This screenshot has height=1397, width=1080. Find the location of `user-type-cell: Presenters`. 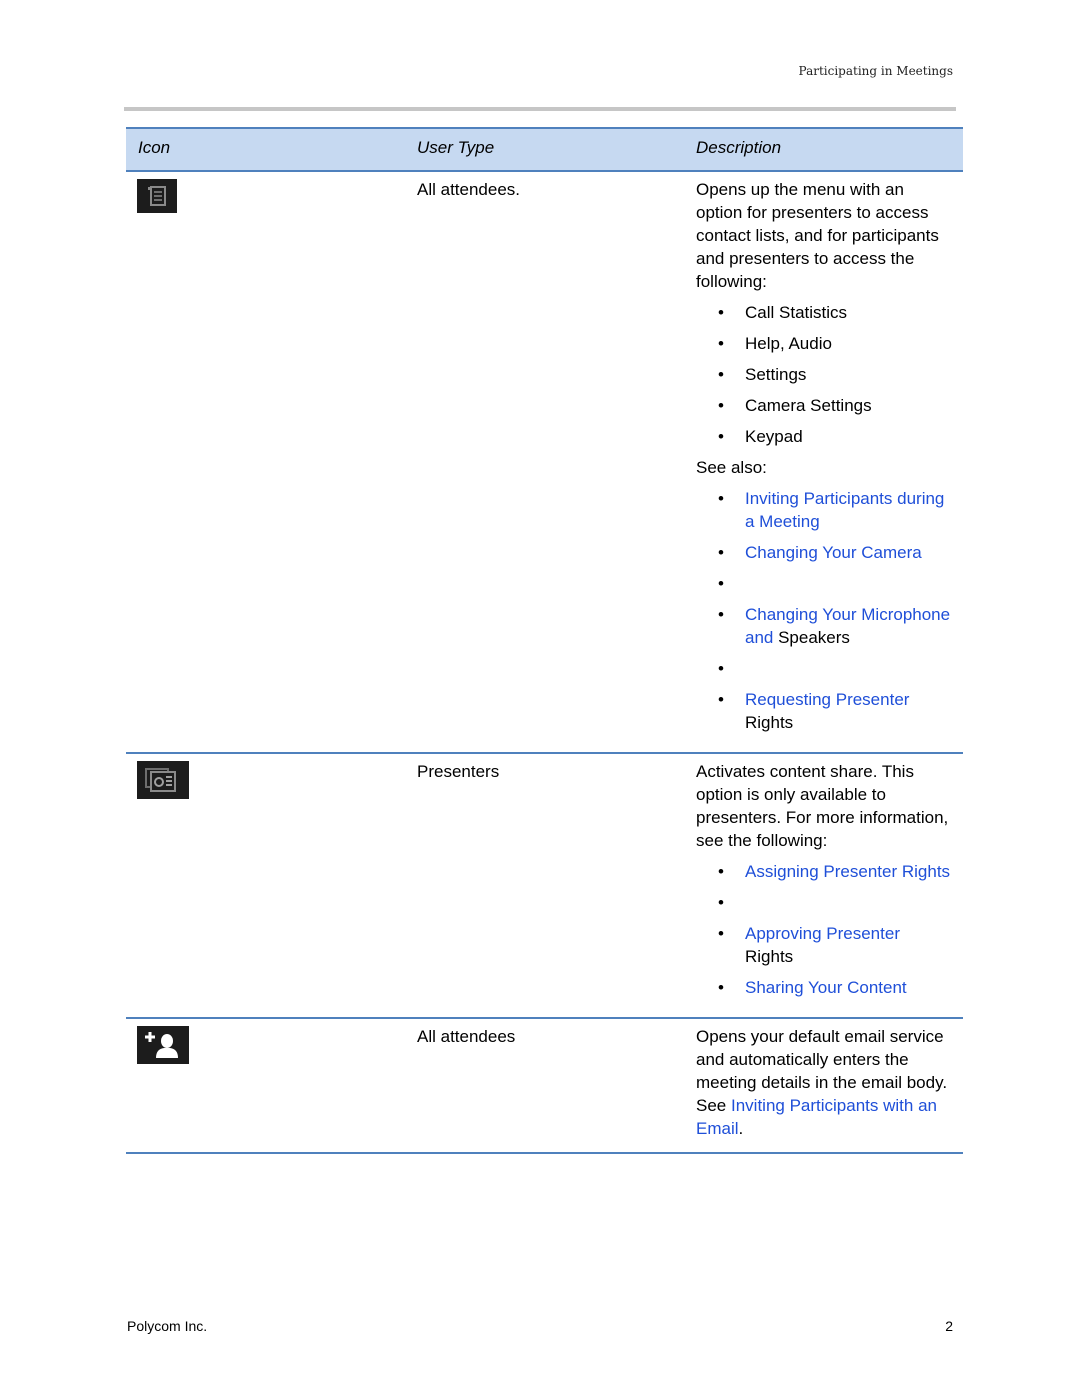

user-type-cell: Presenters is located at coordinates (544, 886).